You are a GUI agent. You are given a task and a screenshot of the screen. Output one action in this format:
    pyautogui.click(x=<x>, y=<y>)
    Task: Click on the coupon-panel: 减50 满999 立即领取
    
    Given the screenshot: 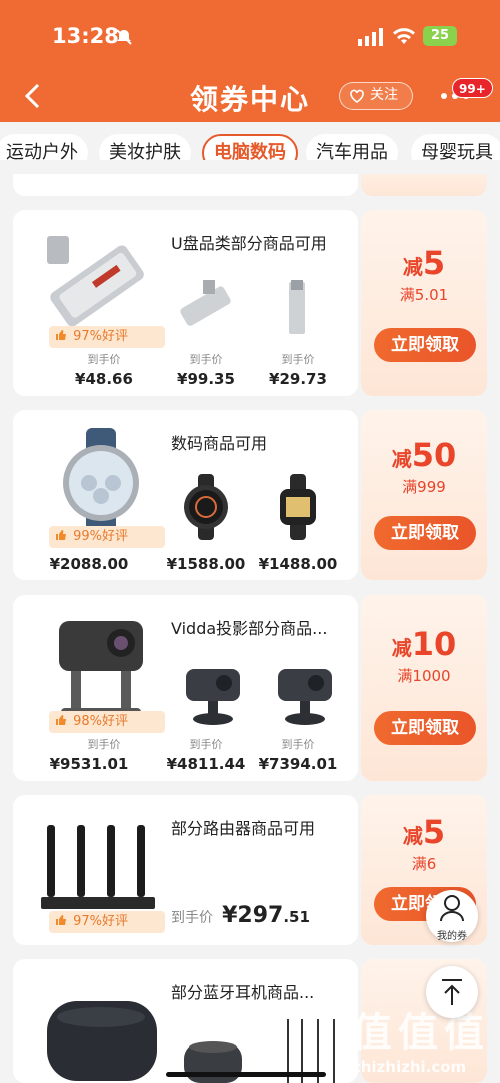 What is the action you would take?
    pyautogui.click(x=424, y=495)
    